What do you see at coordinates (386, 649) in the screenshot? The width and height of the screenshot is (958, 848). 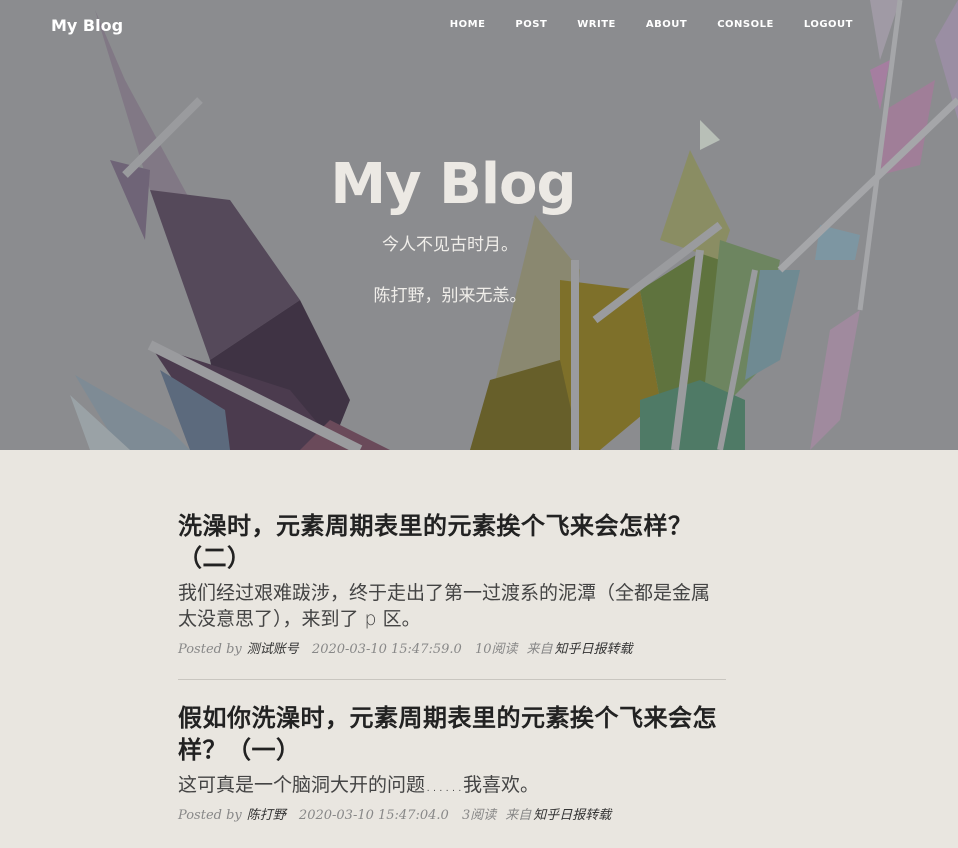 I see `post-datetime: 2020-03-10 15:47:59.0` at bounding box center [386, 649].